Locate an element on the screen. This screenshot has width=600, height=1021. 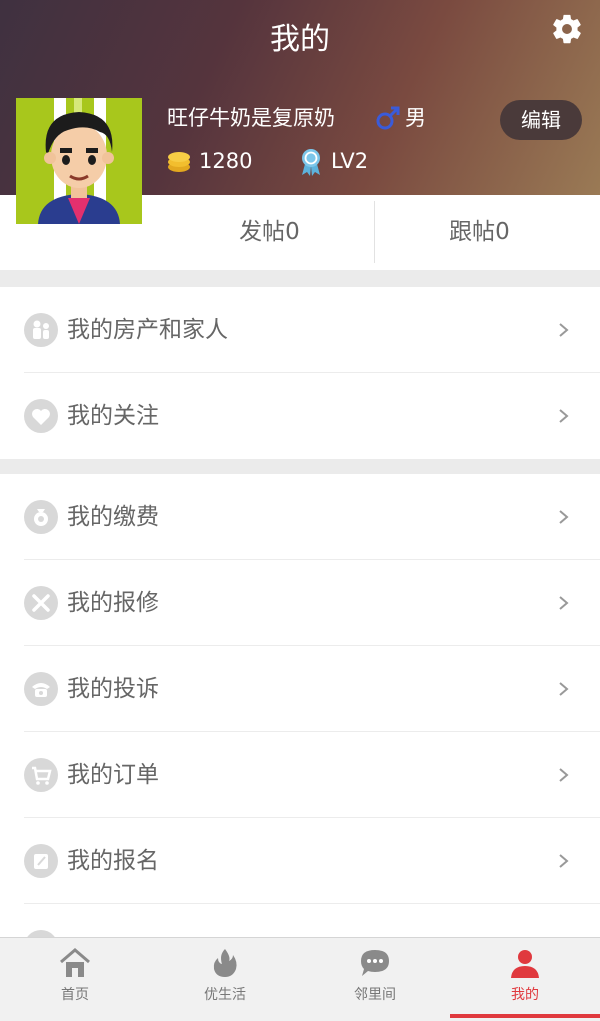
family-icon is located at coordinates (41, 330).